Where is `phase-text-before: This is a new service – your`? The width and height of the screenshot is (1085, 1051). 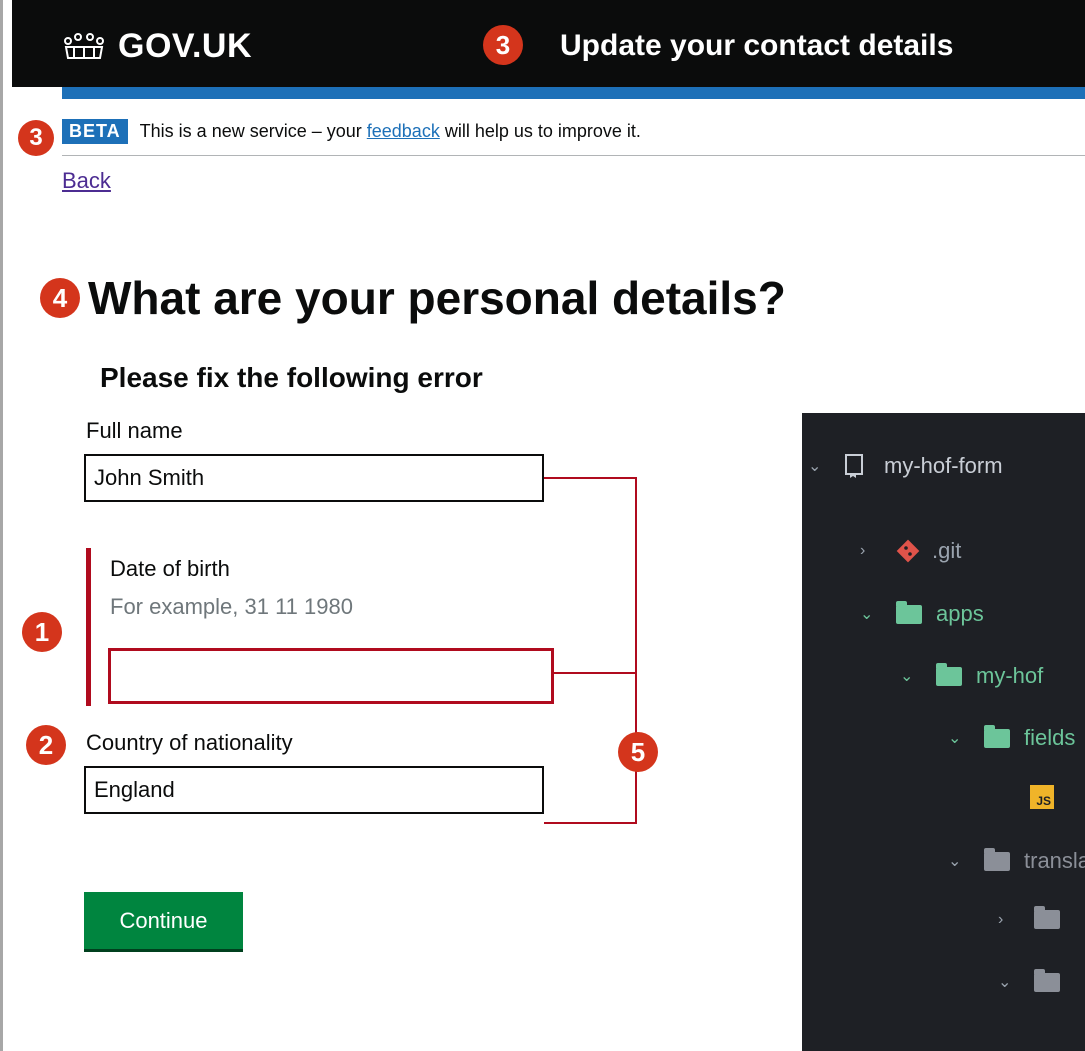
phase-text-before: This is a new service – your is located at coordinates (253, 130).